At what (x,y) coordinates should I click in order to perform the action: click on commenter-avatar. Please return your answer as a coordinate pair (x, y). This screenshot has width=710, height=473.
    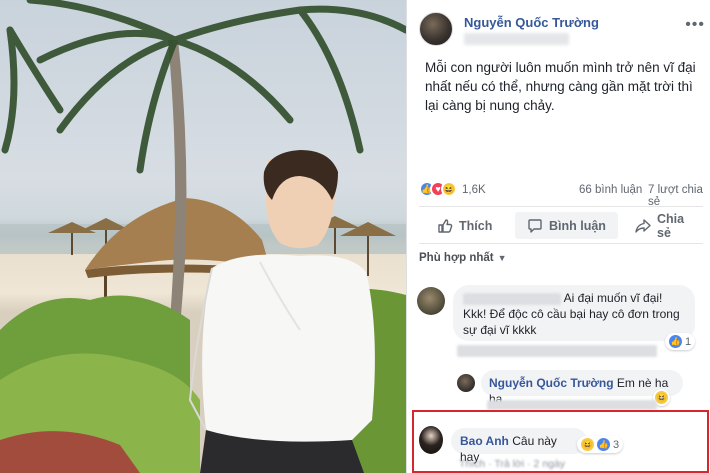
    Looking at the image, I should click on (431, 301).